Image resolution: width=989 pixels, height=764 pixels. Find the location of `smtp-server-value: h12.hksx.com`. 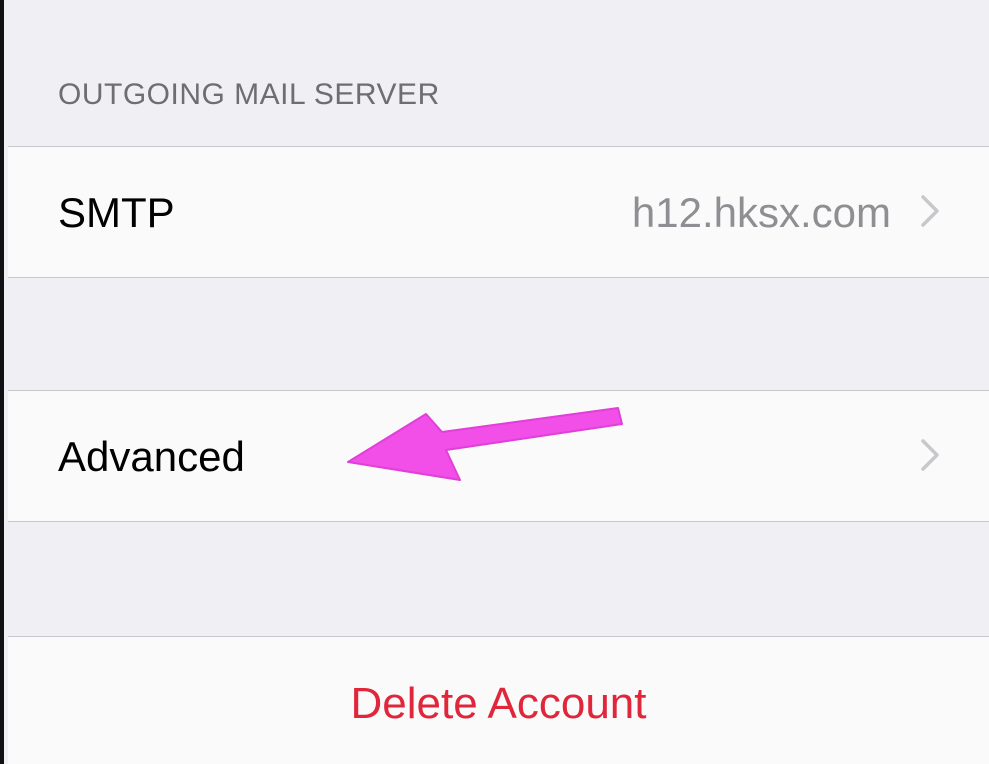

smtp-server-value: h12.hksx.com is located at coordinates (761, 212).